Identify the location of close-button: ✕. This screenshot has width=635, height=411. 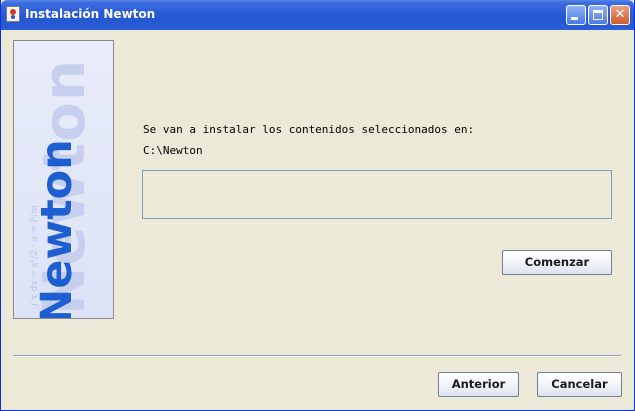
(620, 15).